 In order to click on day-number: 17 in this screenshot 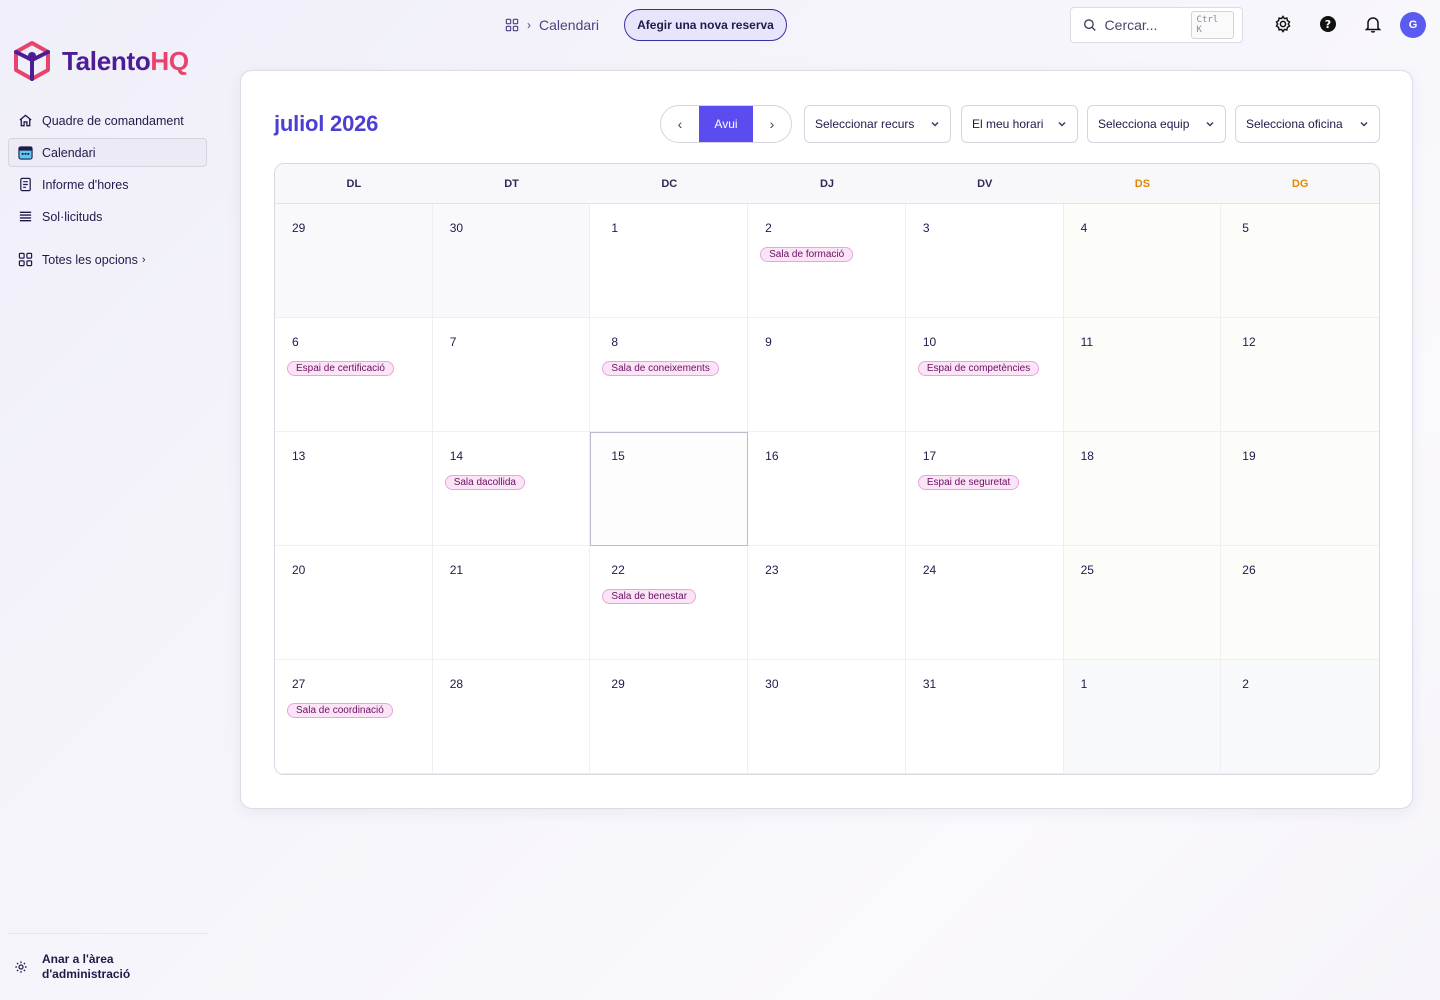, I will do `click(929, 456)`.